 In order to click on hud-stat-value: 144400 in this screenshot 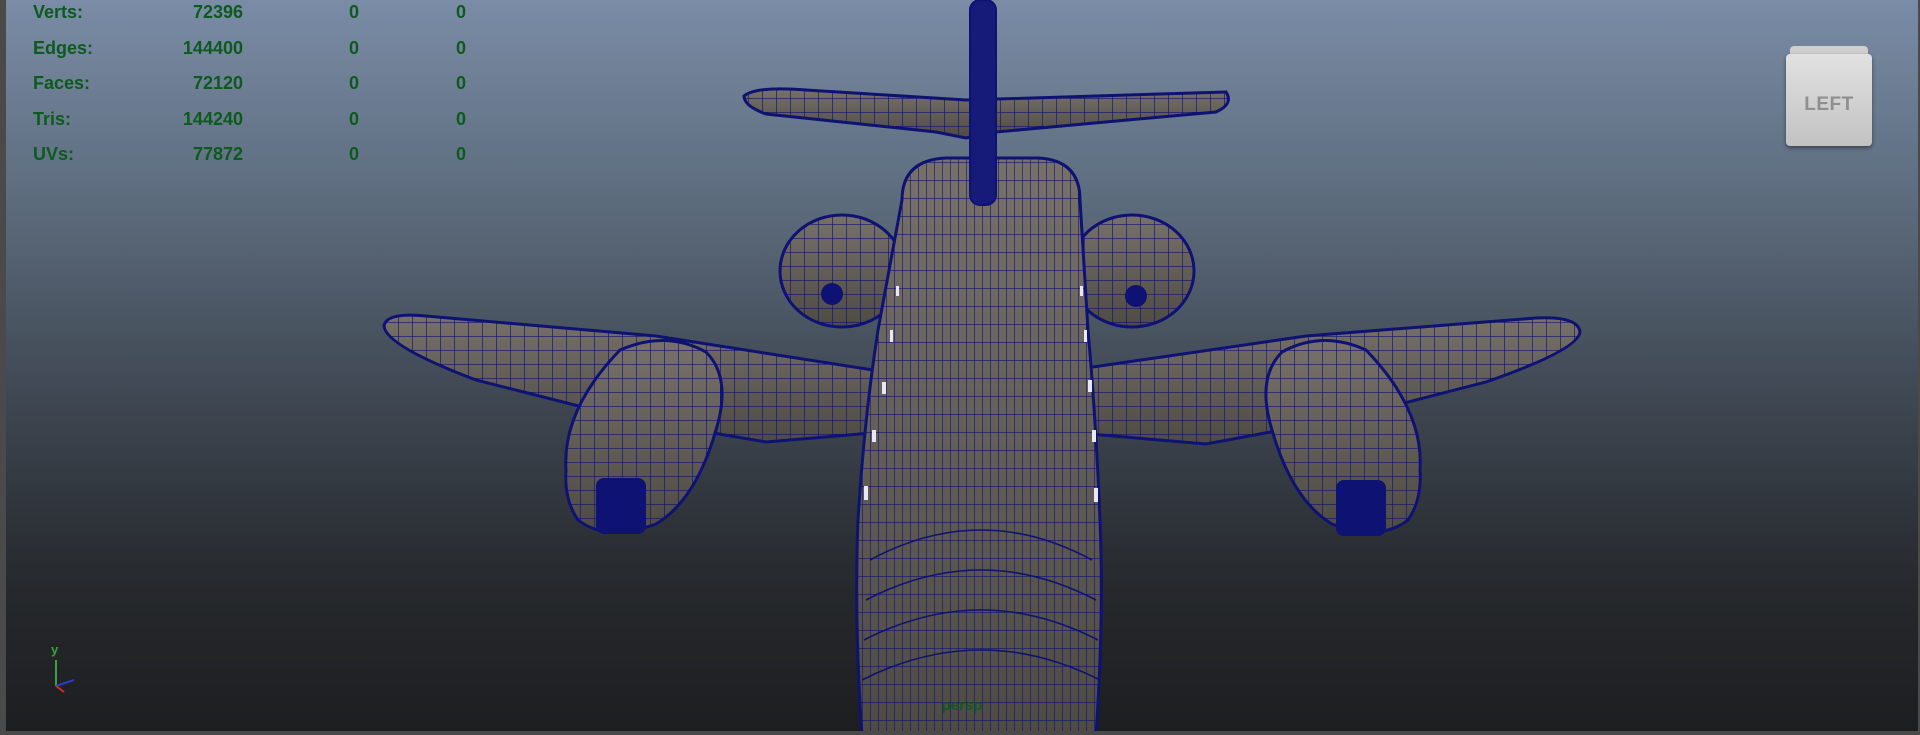, I will do `click(212, 47)`.